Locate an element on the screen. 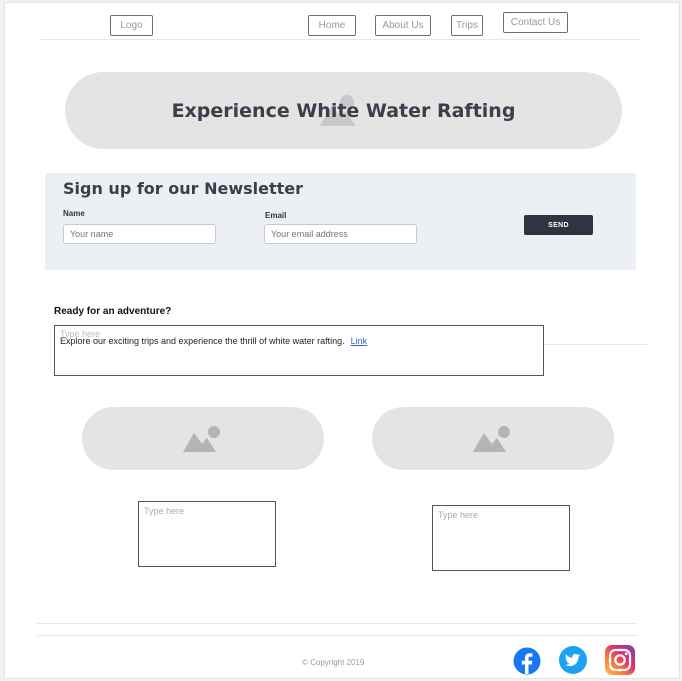 Image resolution: width=682 pixels, height=681 pixels. footer-divider-top is located at coordinates (337, 623).